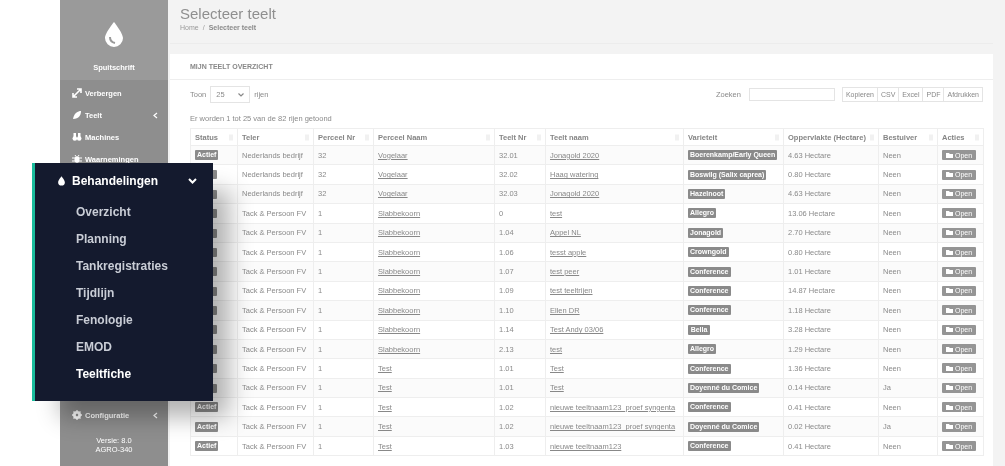 The width and height of the screenshot is (1005, 466). I want to click on search-field, so click(791, 94).